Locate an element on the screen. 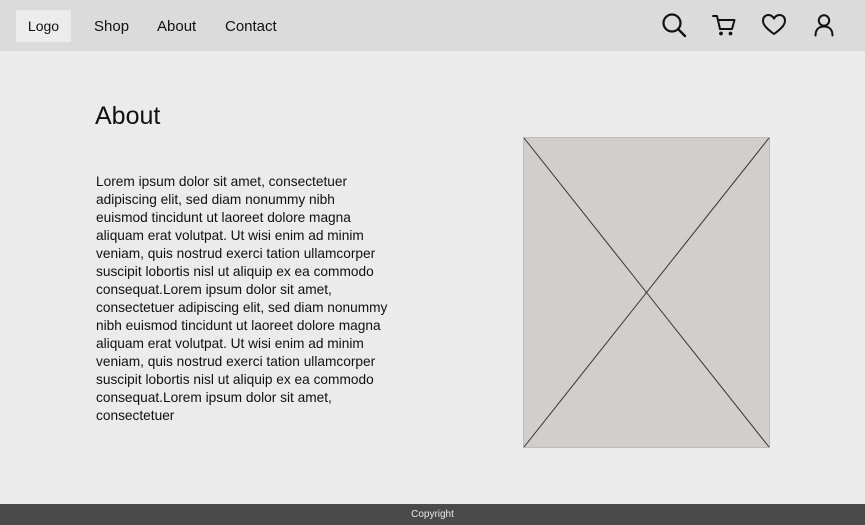  footer: Copyright is located at coordinates (432, 514).